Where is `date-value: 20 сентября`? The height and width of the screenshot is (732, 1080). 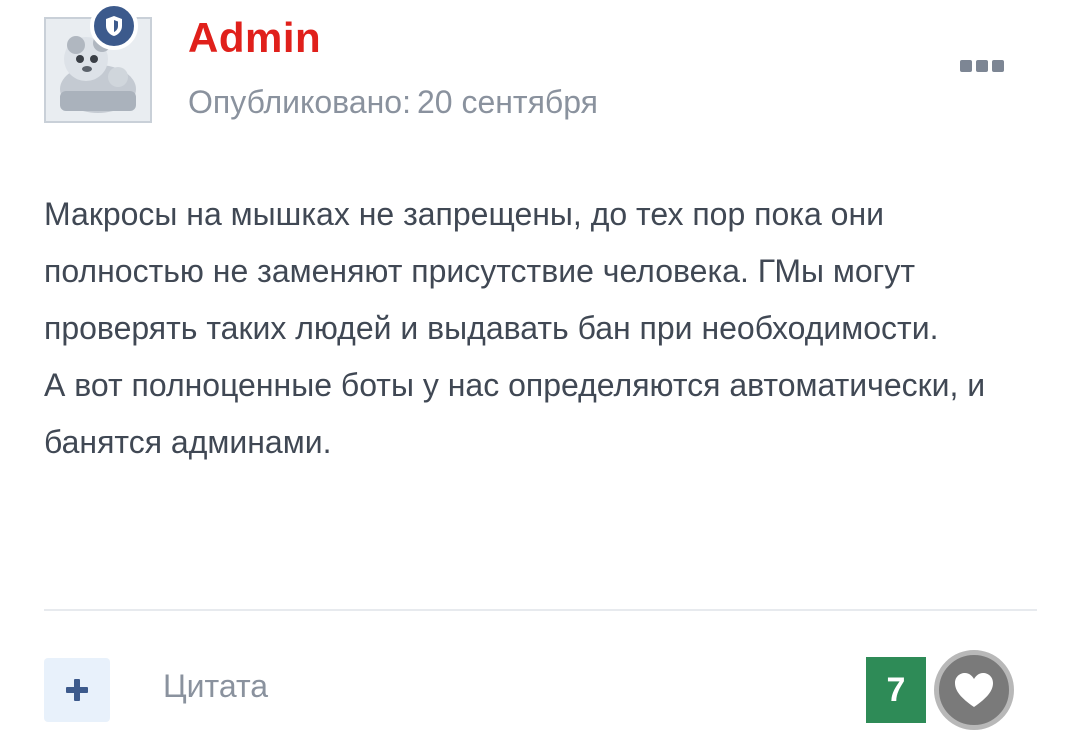 date-value: 20 сентября is located at coordinates (507, 102).